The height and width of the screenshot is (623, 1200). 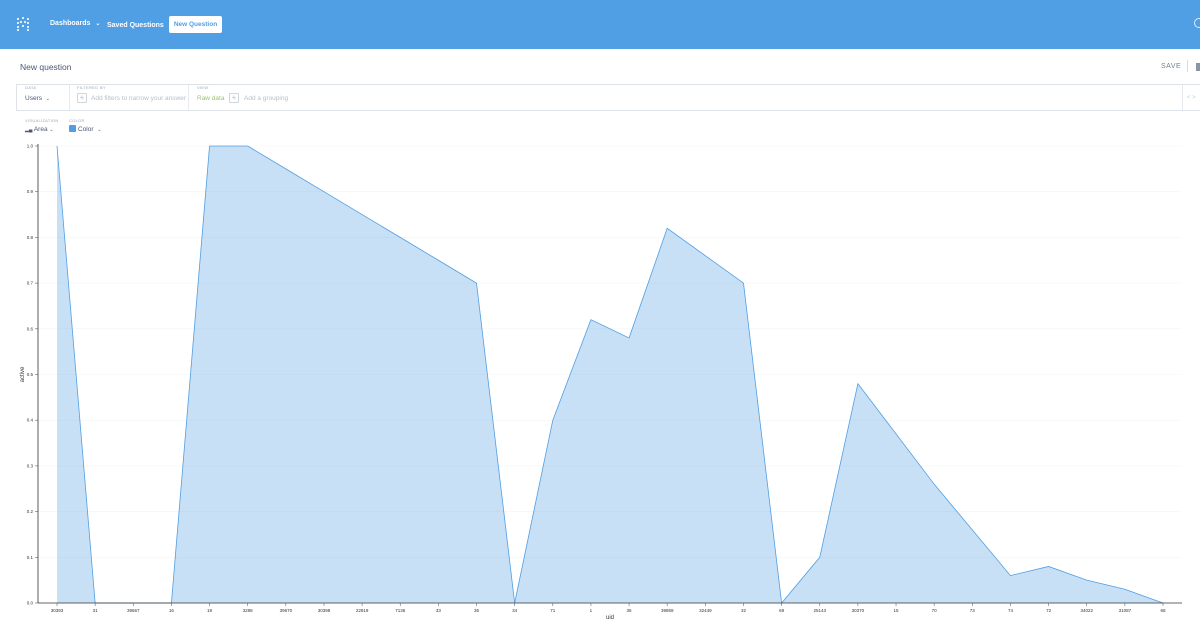 What do you see at coordinates (1163, 610) in the screenshot?
I see `x-tick-label: 68` at bounding box center [1163, 610].